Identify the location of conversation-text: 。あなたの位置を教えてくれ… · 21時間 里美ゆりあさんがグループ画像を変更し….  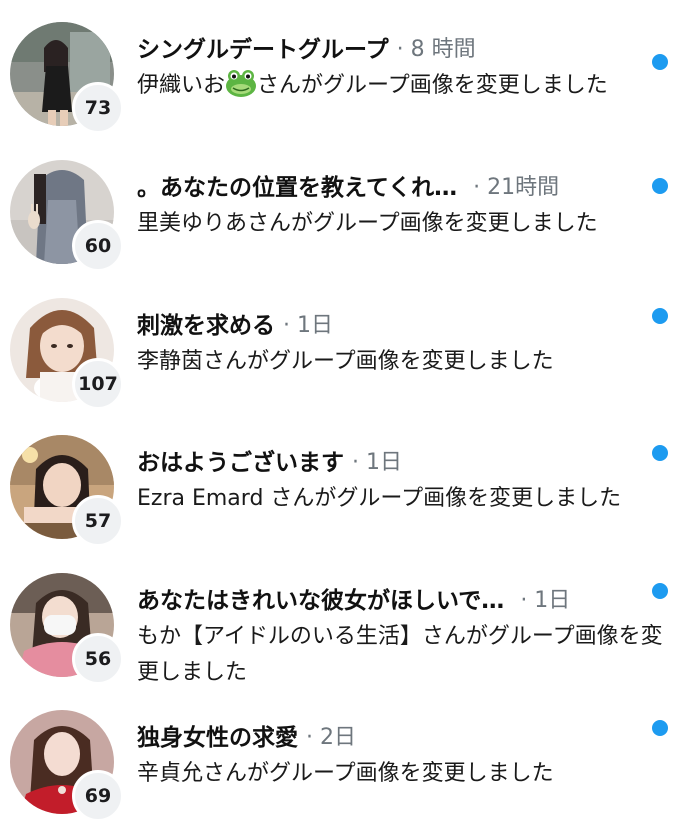
(387, 205).